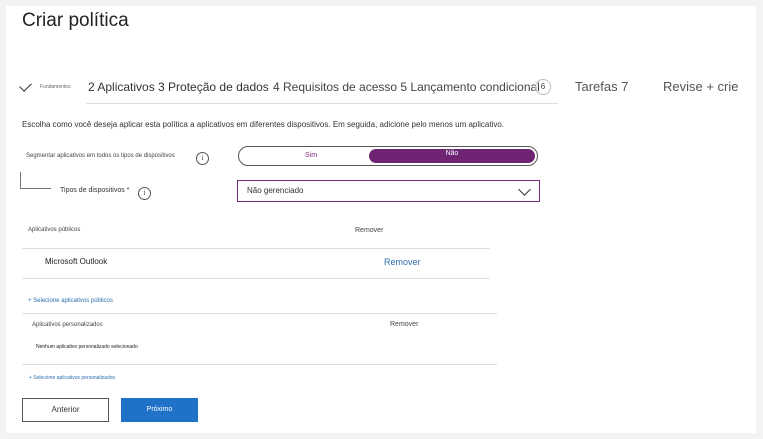 This screenshot has width=763, height=439. I want to click on step-review-create: Revise + crie, so click(701, 86).